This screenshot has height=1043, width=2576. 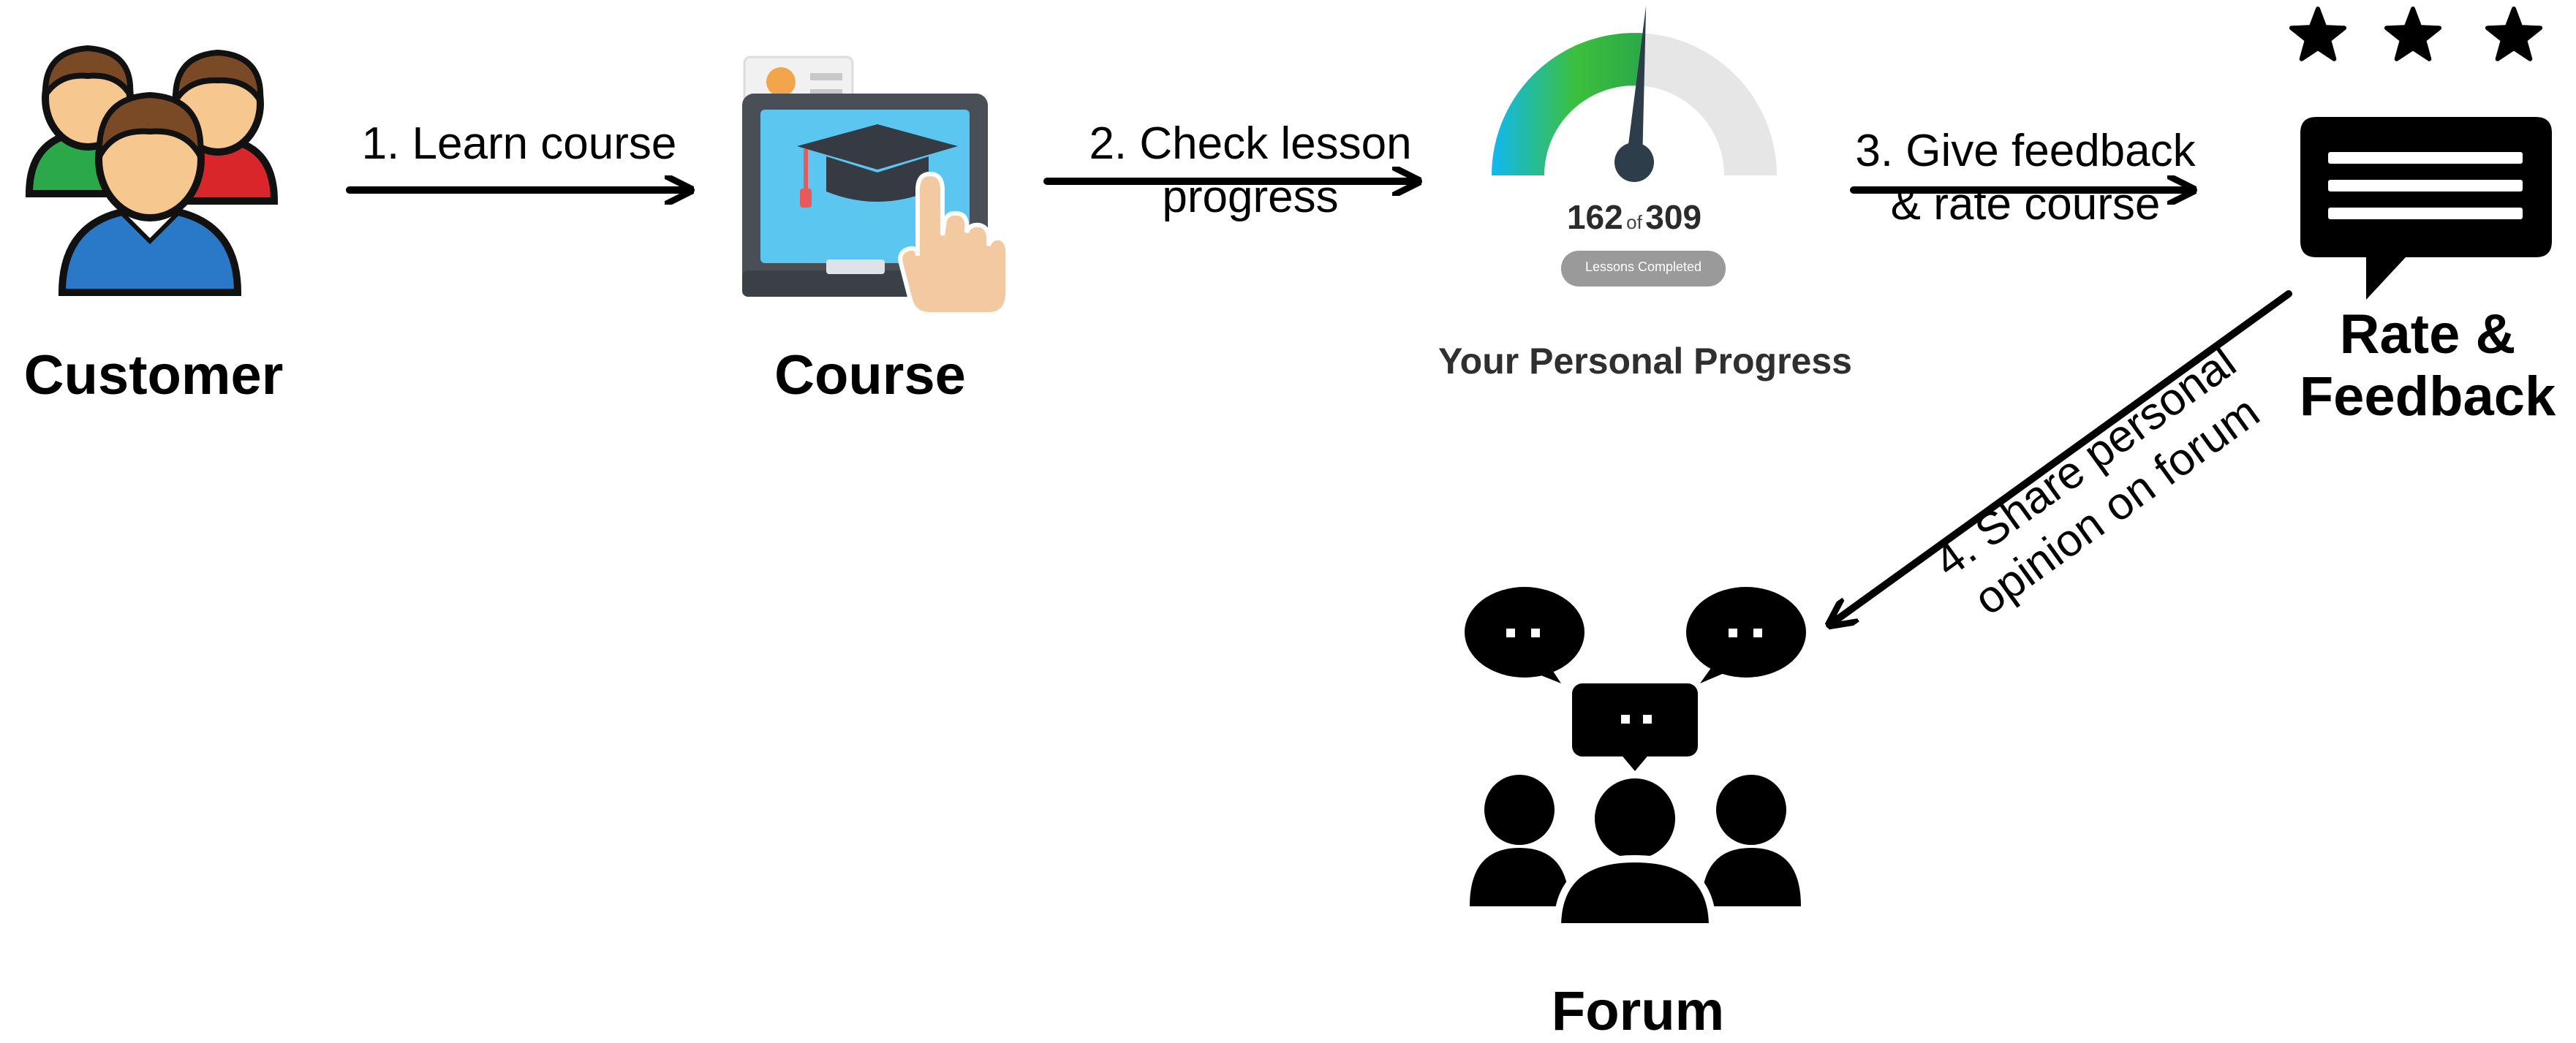 I want to click on edge-label-check: 2. Check lesson progress, so click(x=1250, y=170).